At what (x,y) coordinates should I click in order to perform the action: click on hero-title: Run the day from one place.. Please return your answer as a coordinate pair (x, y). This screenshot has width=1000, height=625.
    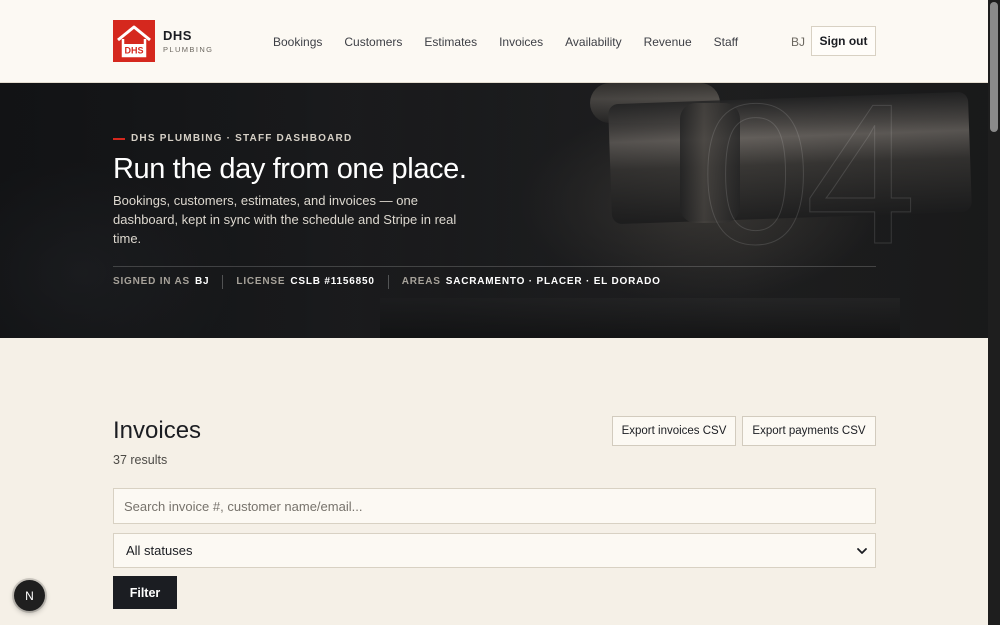
    Looking at the image, I should click on (290, 169).